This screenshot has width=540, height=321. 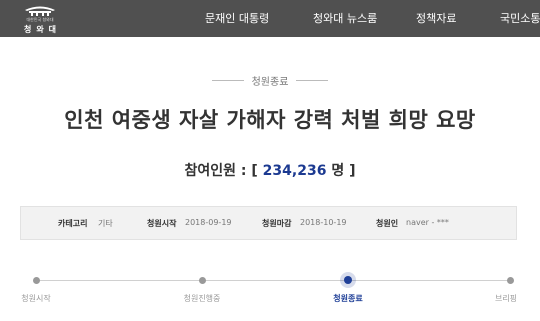 I want to click on participant-count-suffix: 명 ], so click(x=343, y=171).